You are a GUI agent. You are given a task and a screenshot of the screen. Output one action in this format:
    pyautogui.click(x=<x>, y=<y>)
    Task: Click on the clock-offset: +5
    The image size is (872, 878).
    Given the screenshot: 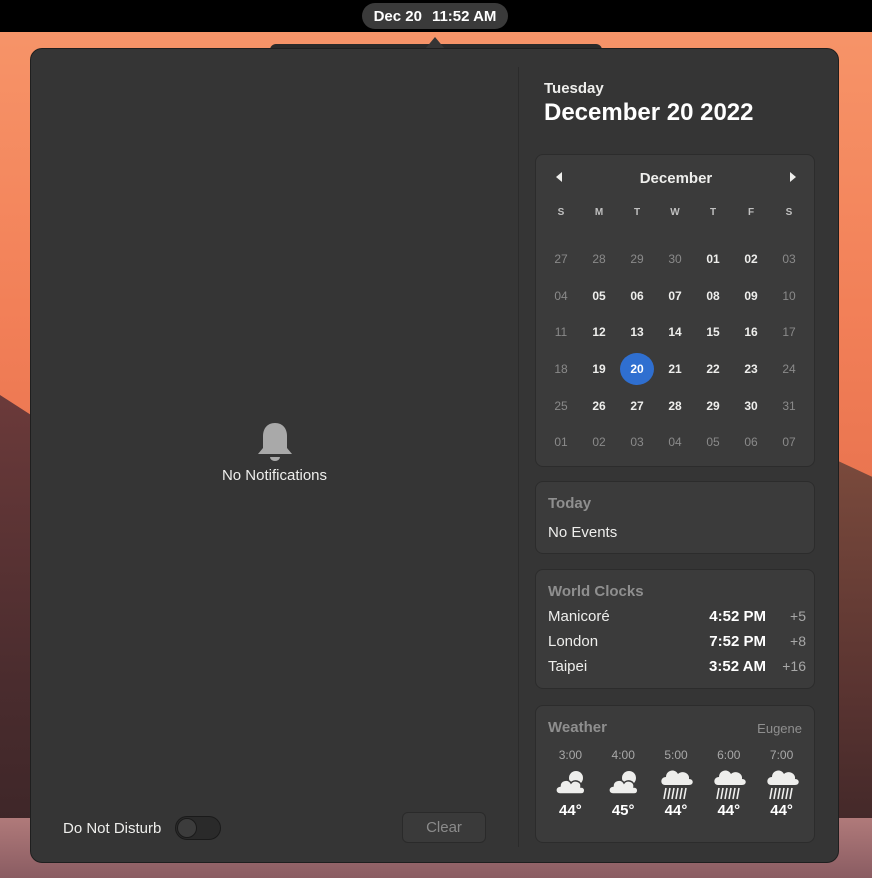 What is the action you would take?
    pyautogui.click(x=798, y=616)
    